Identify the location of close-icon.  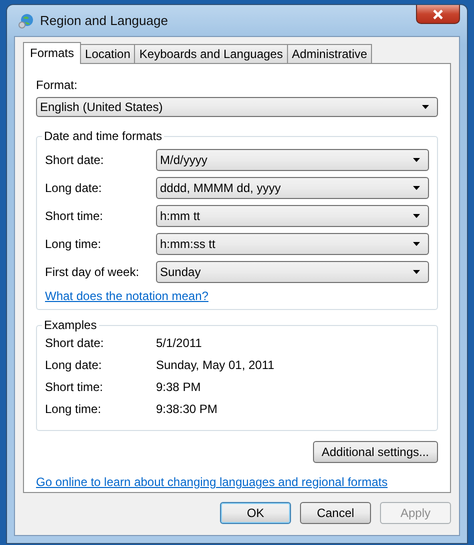
(438, 14).